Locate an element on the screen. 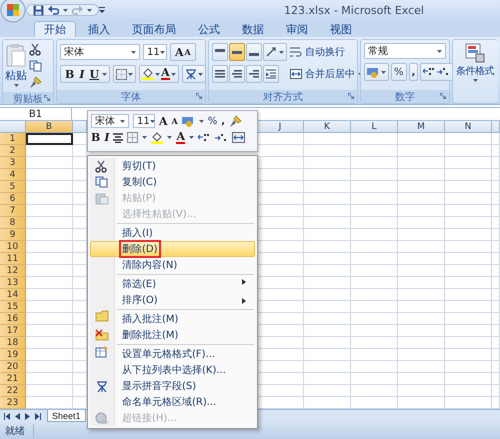 The image size is (500, 439). underline-button: U is located at coordinates (94, 74).